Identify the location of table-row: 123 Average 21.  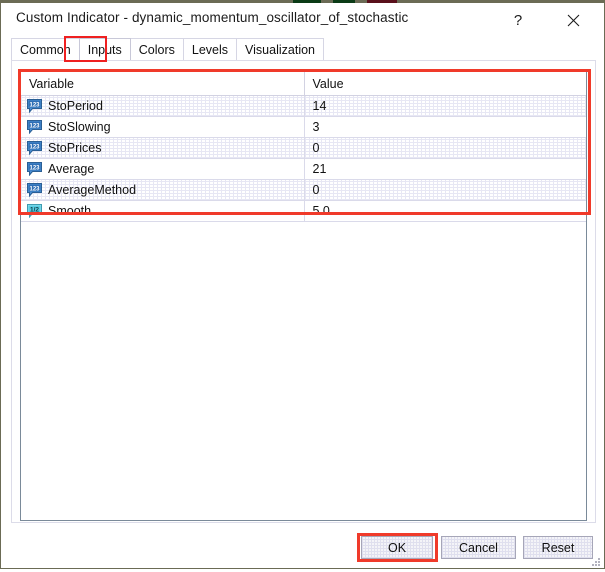
(303, 169).